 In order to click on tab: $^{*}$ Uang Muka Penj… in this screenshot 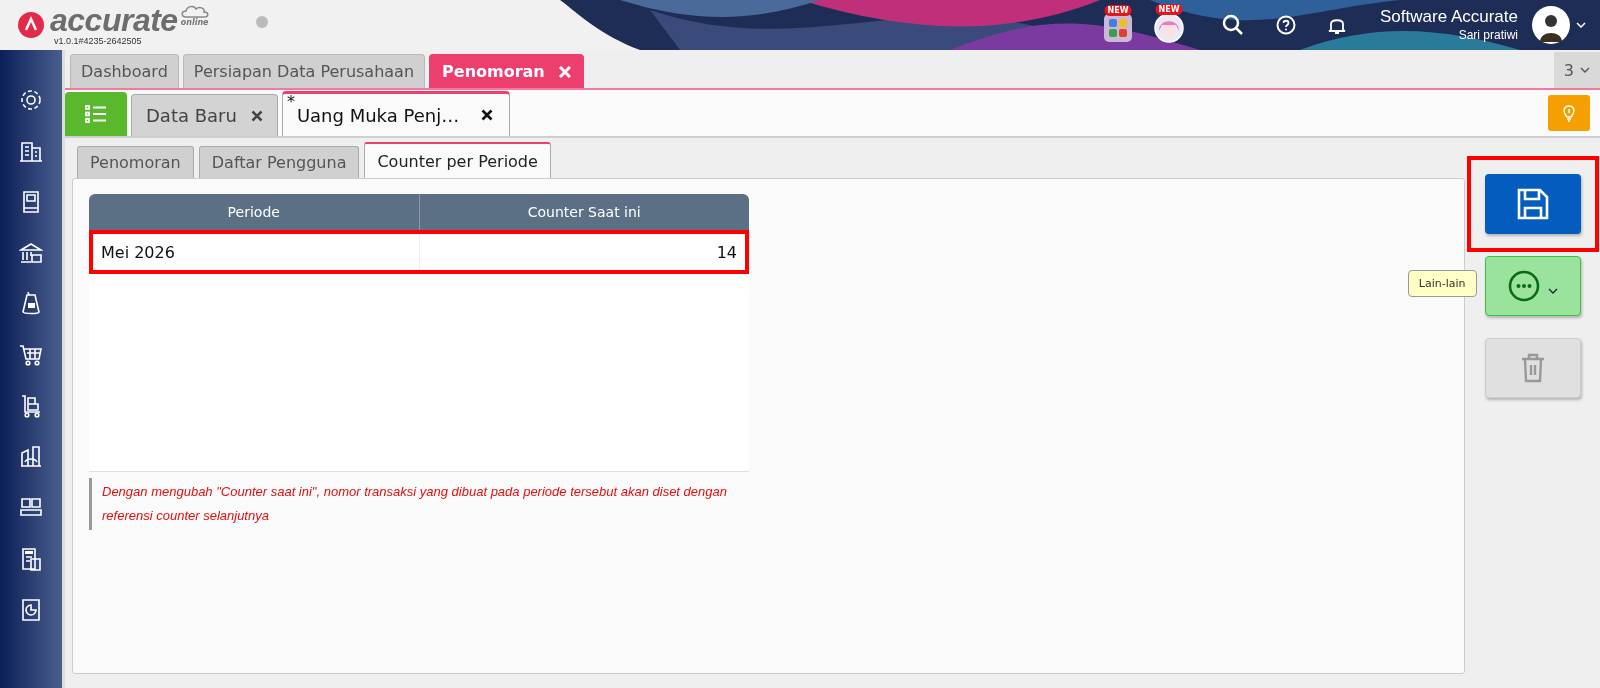, I will do `click(396, 113)`.